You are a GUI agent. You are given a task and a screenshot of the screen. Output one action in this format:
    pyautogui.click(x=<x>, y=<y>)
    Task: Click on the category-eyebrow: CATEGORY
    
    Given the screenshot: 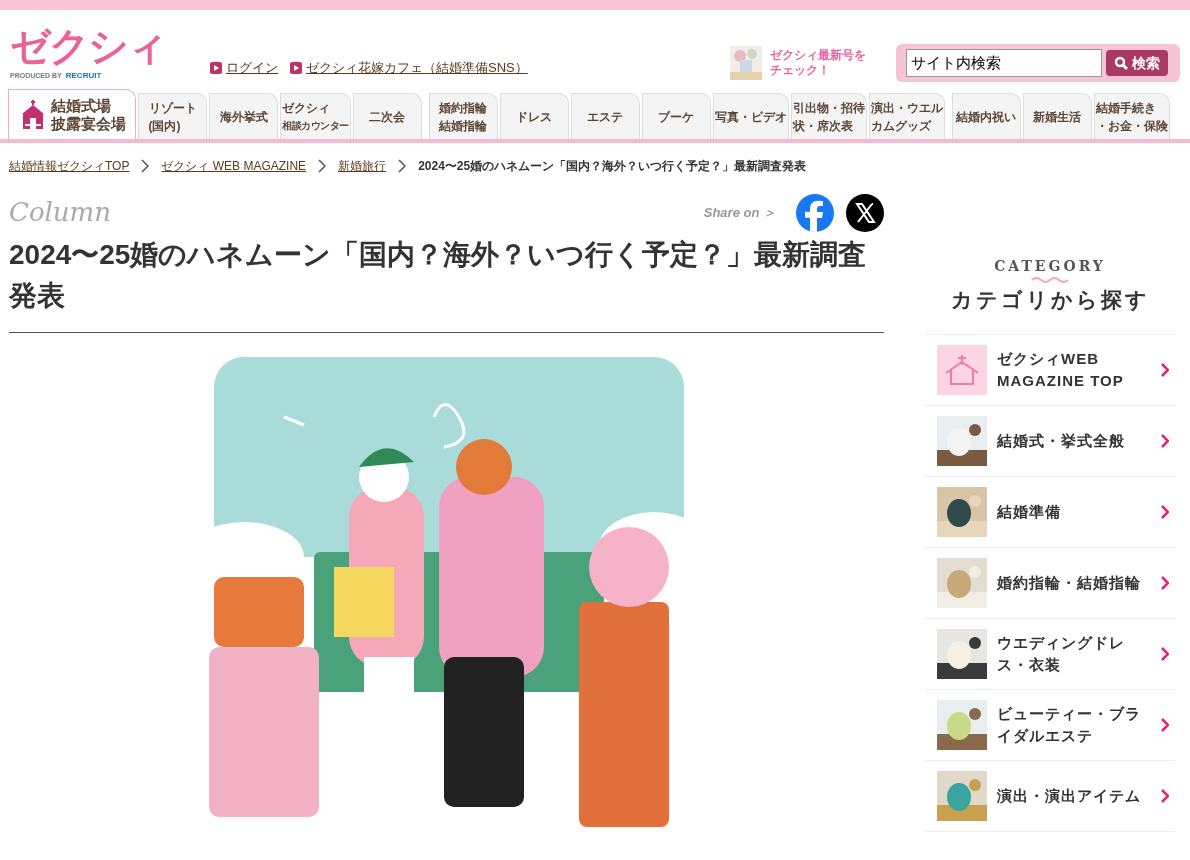 What is the action you would take?
    pyautogui.click(x=1050, y=266)
    